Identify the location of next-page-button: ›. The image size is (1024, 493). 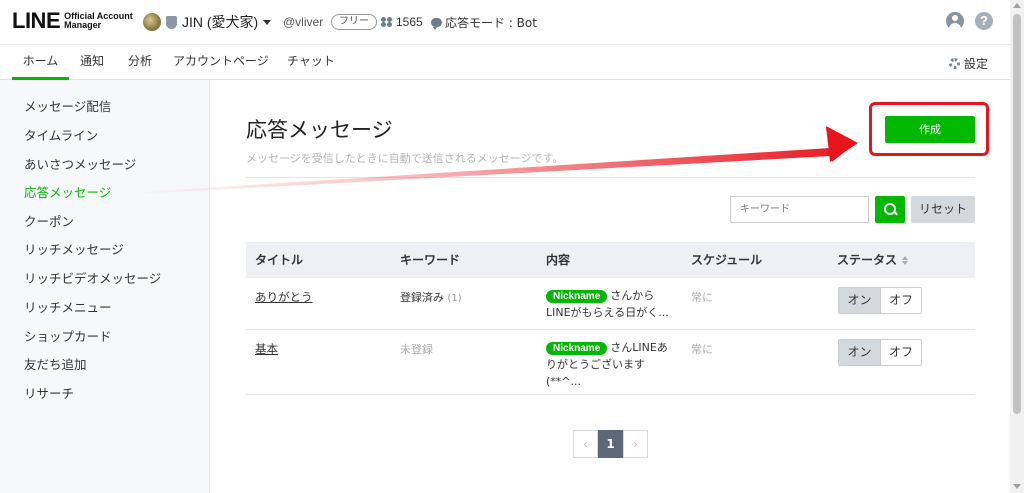
(635, 444).